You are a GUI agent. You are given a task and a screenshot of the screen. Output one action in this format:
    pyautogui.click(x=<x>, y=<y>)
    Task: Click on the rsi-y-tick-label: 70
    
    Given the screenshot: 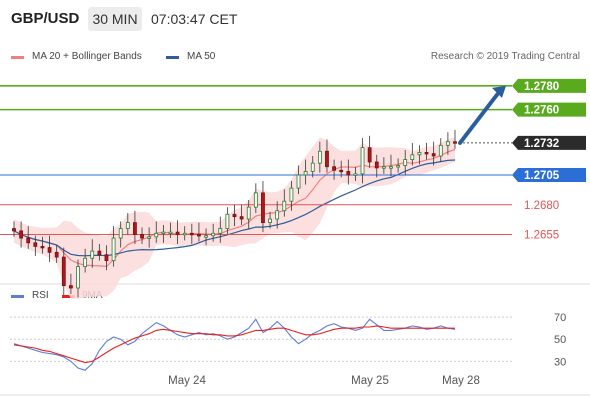 What is the action you would take?
    pyautogui.click(x=560, y=318)
    